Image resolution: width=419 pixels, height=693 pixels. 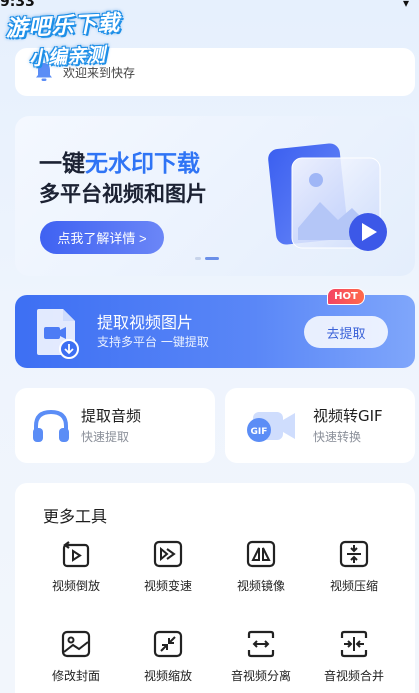 I want to click on cover-image-icon, so click(x=76, y=644).